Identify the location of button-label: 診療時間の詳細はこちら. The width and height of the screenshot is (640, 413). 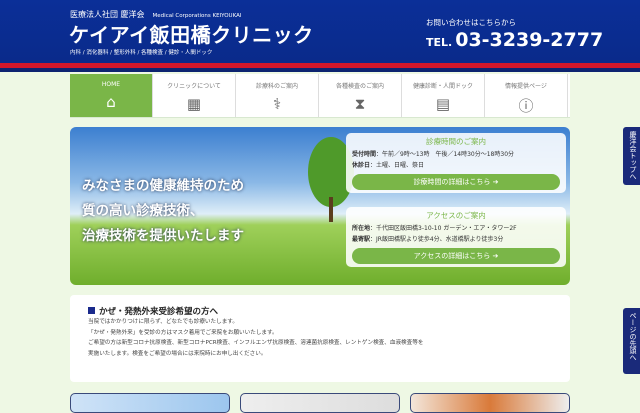
(452, 182).